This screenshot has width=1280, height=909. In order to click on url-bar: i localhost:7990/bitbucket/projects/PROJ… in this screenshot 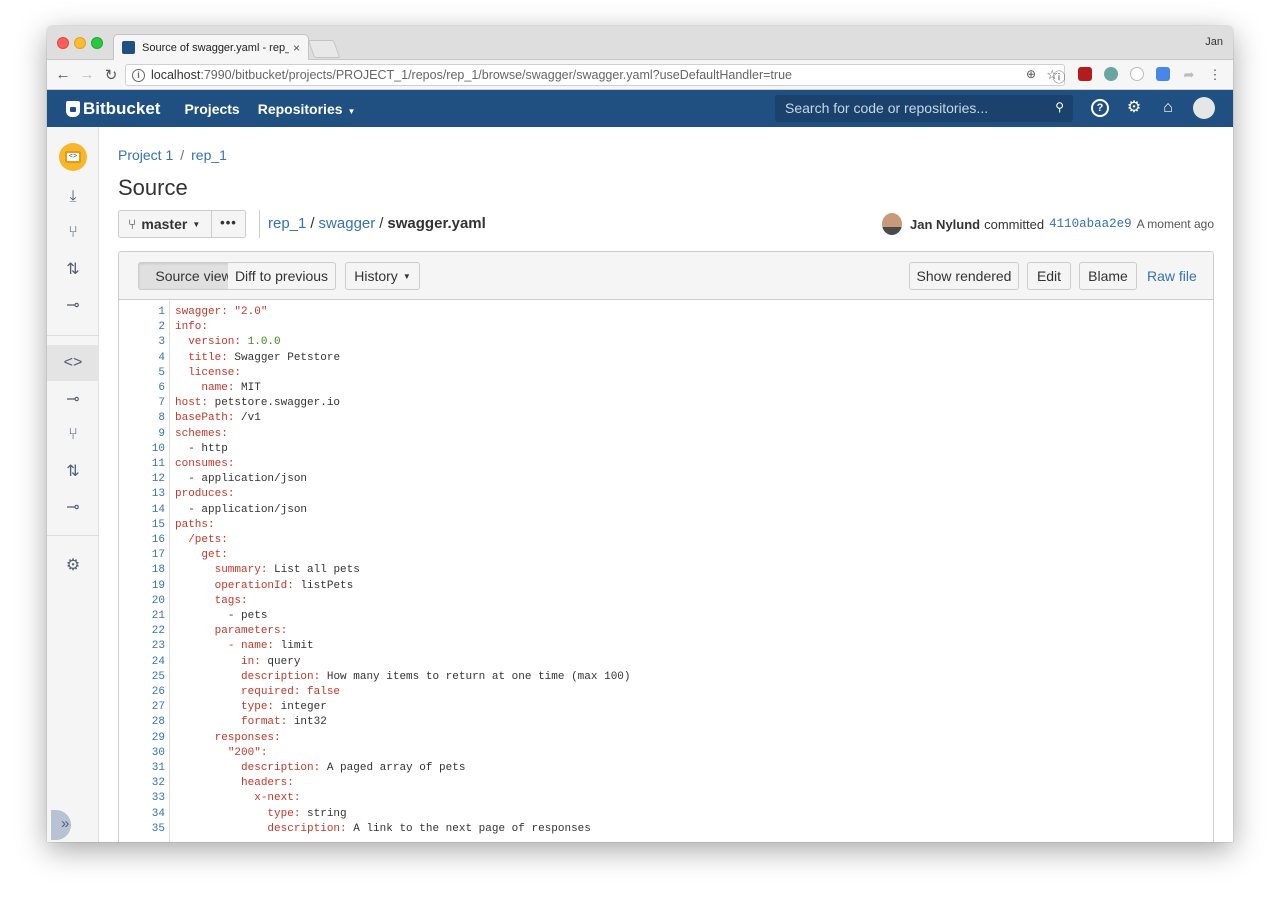, I will do `click(595, 75)`.